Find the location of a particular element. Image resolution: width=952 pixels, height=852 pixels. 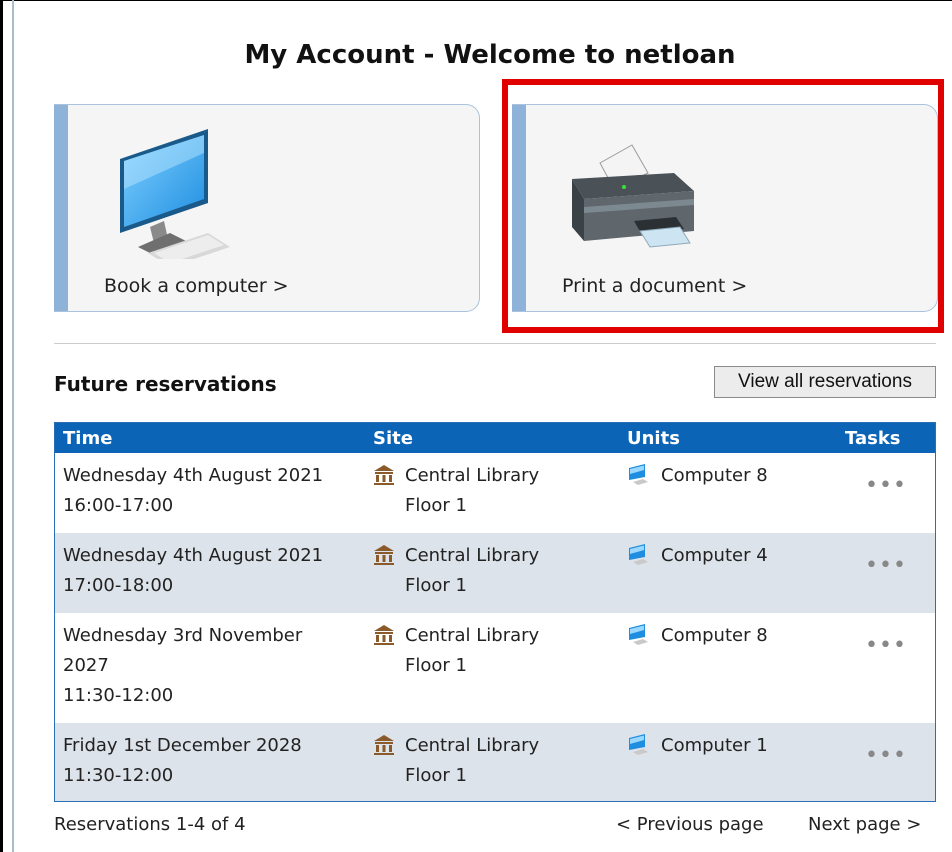

reservation-unit: Computer 1 is located at coordinates (727, 746).